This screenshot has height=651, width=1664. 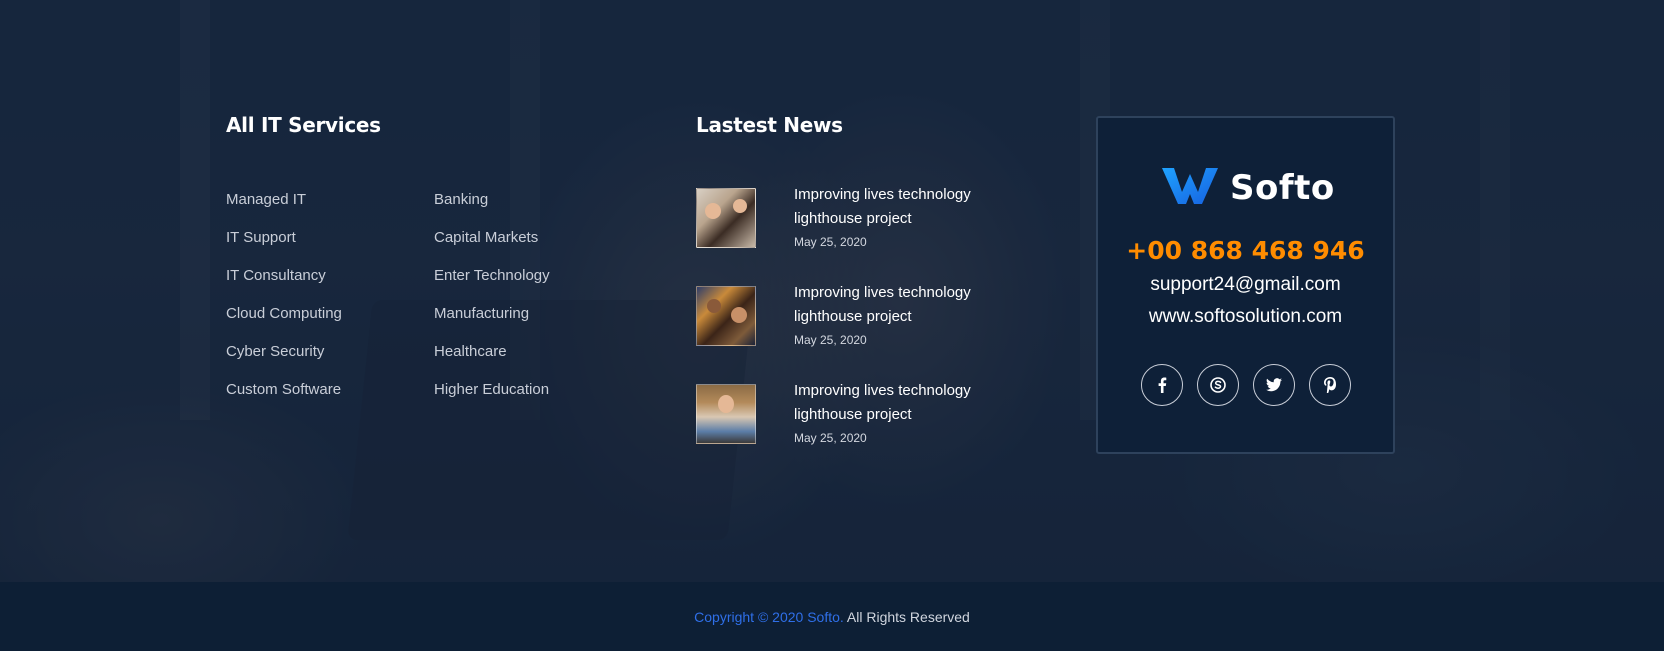 I want to click on logo-text: Softo, so click(x=1282, y=187).